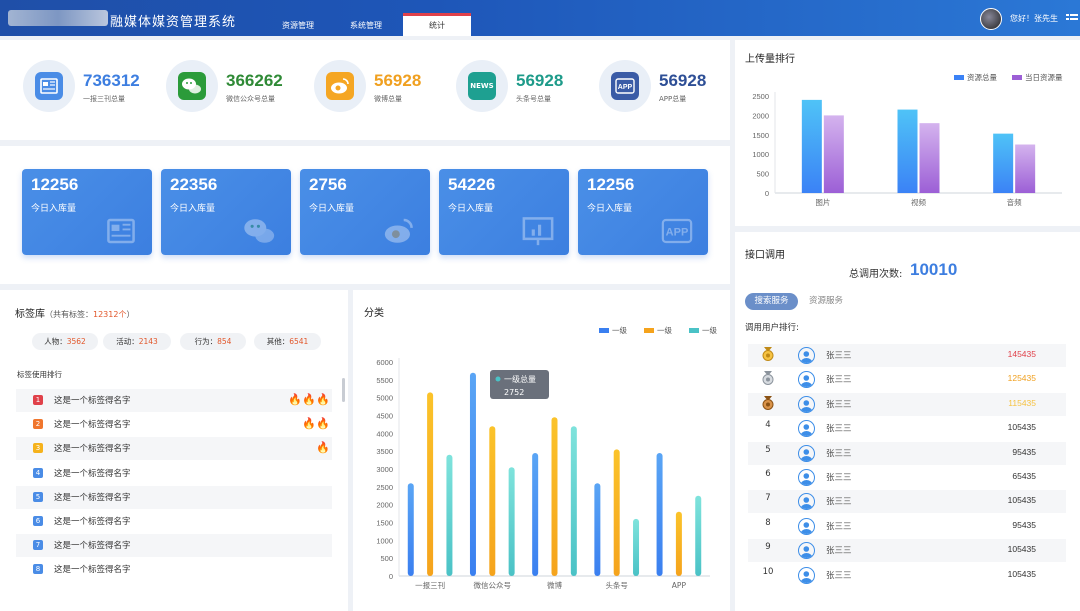  I want to click on today-card-4: 54226 今日入库量, so click(504, 212).